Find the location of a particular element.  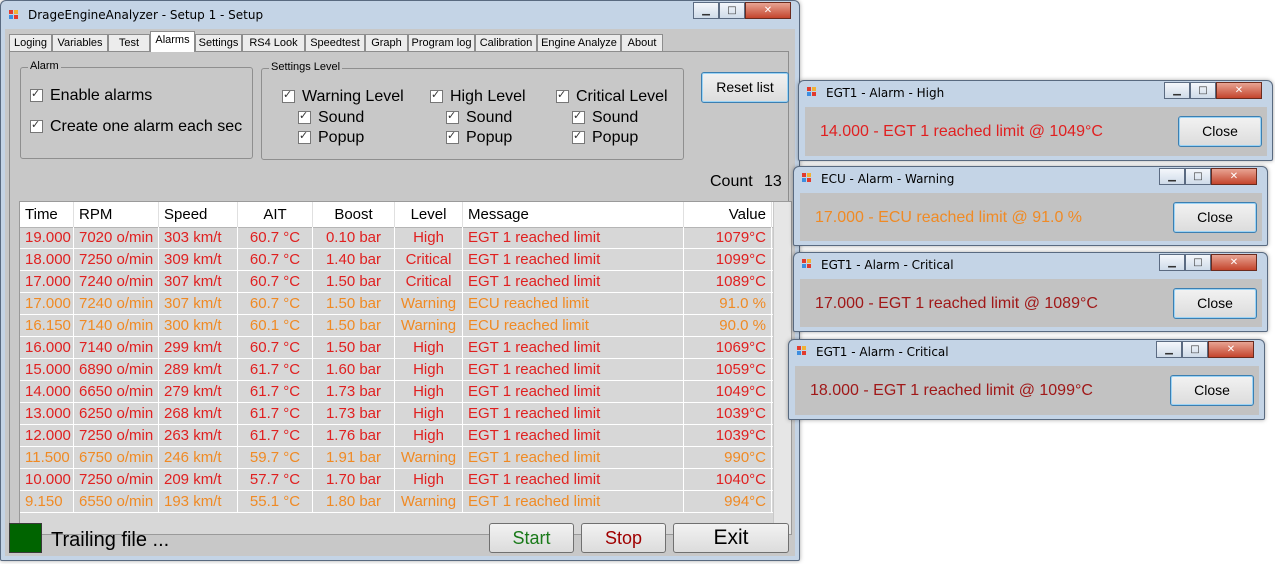

column-header-boost: Boost is located at coordinates (354, 214).